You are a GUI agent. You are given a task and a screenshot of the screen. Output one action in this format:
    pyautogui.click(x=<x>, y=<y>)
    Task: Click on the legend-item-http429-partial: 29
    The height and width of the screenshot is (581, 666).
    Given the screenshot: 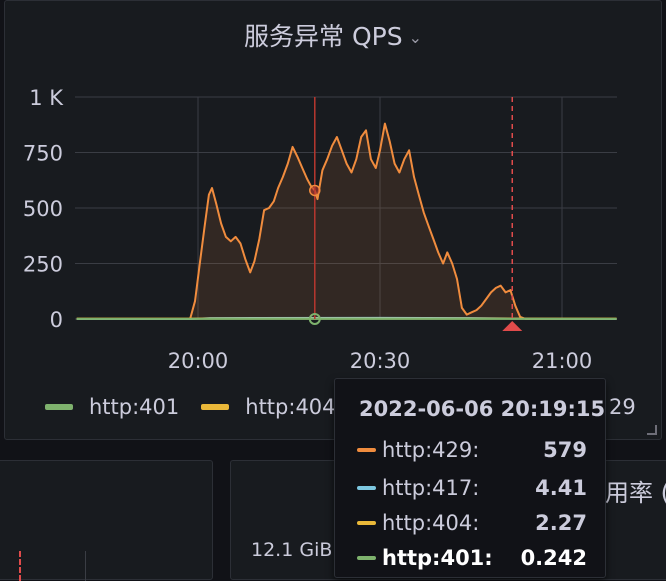 What is the action you would take?
    pyautogui.click(x=622, y=407)
    